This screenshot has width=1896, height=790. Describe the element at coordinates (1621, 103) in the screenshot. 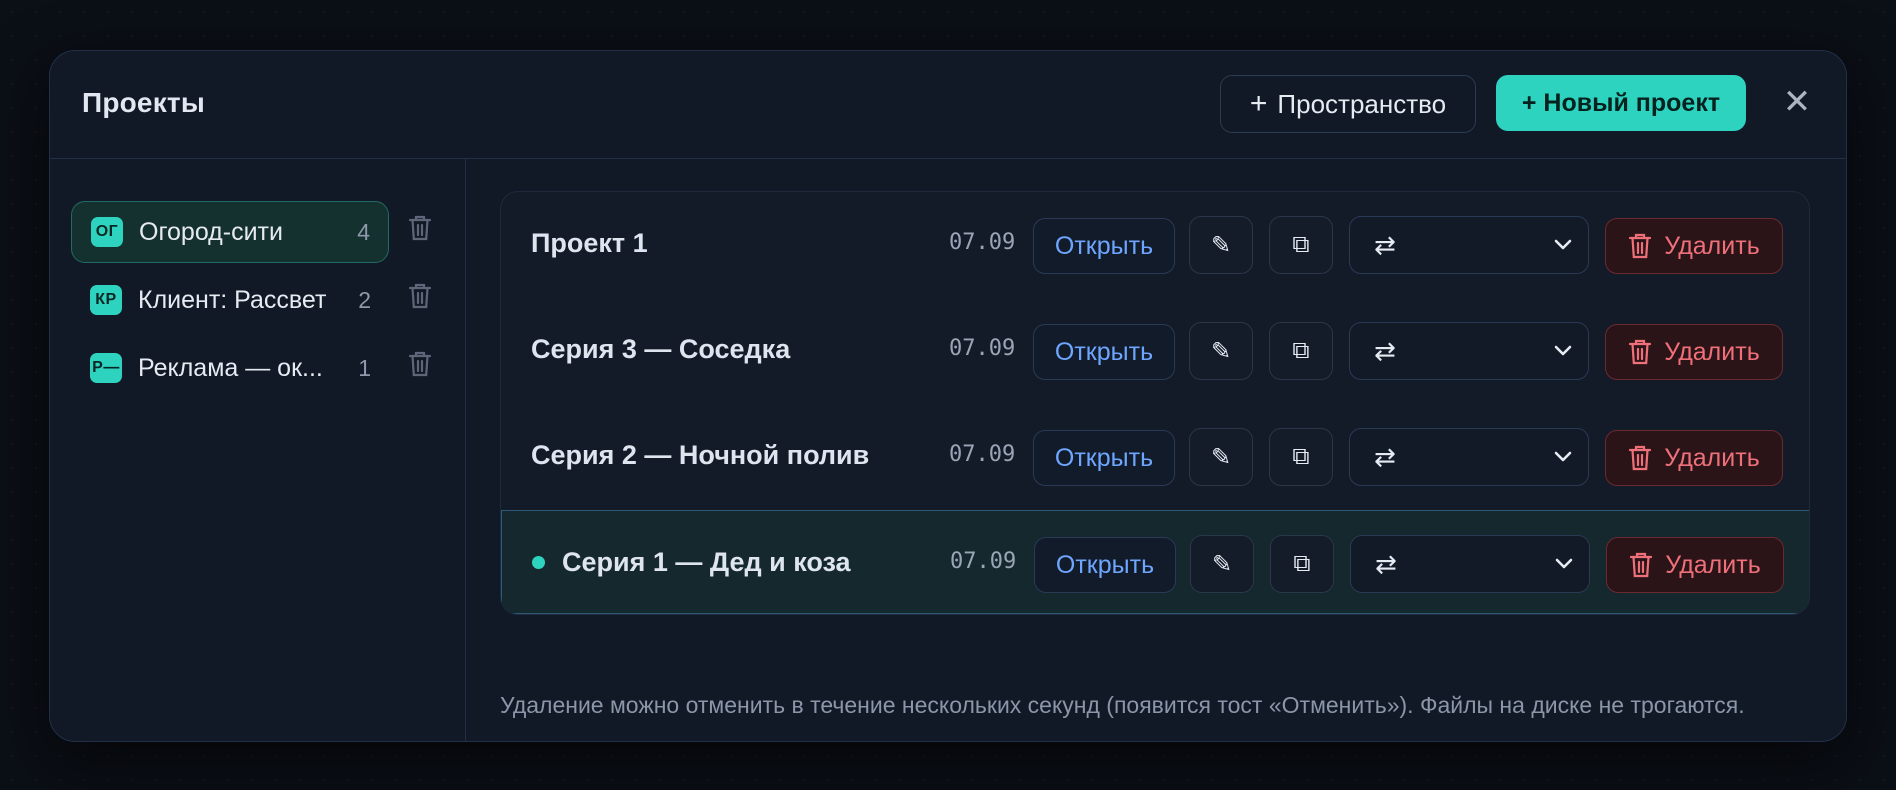

I see `new-project-button: + Новый проект` at that location.